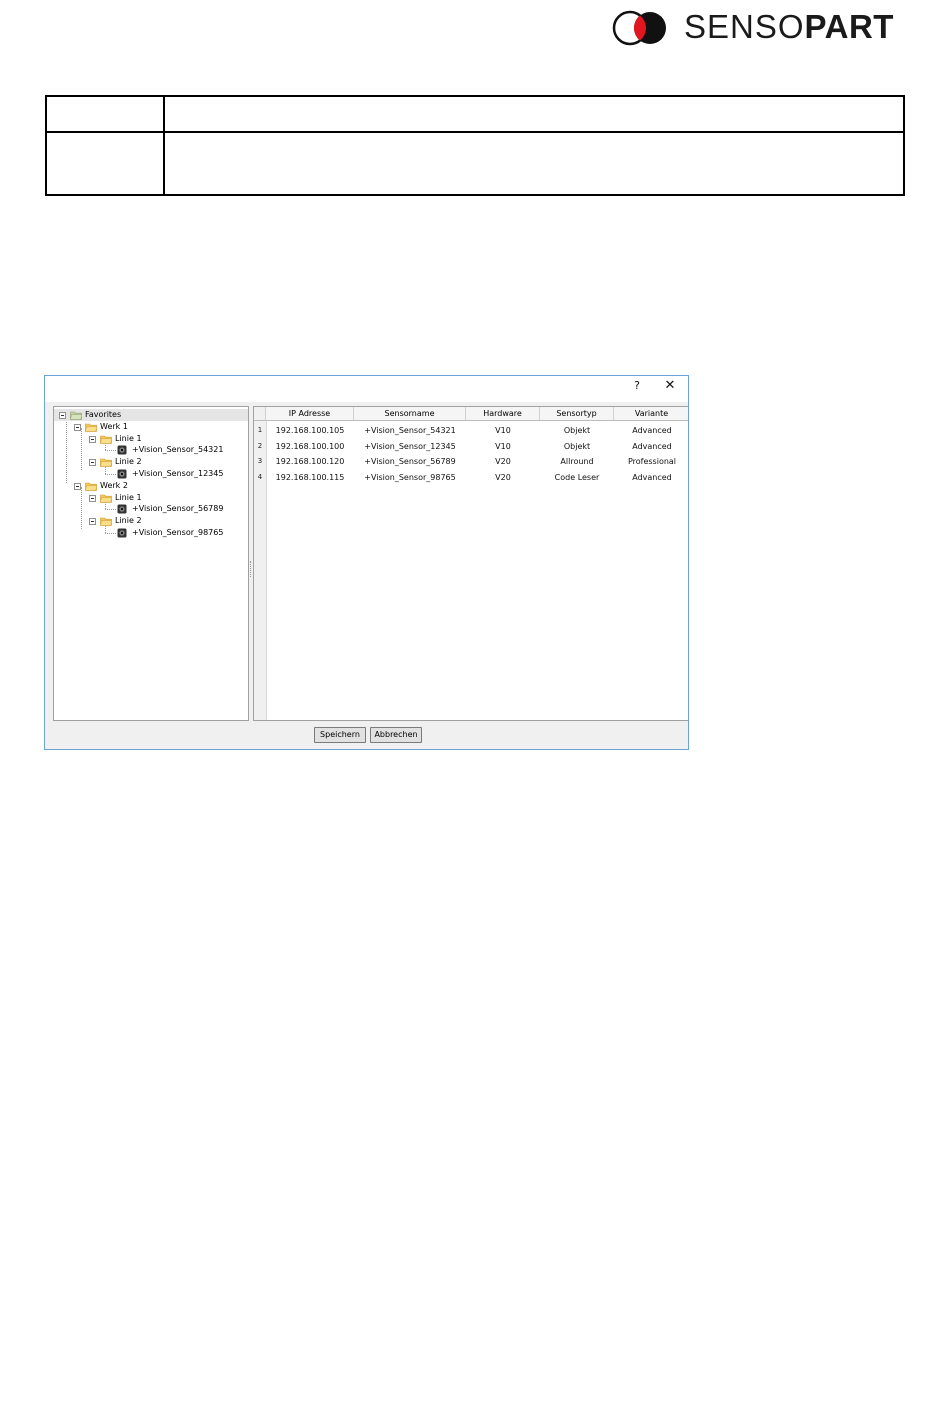  What do you see at coordinates (101, 427) in the screenshot?
I see `tree-node-werk-1: Werk 1` at bounding box center [101, 427].